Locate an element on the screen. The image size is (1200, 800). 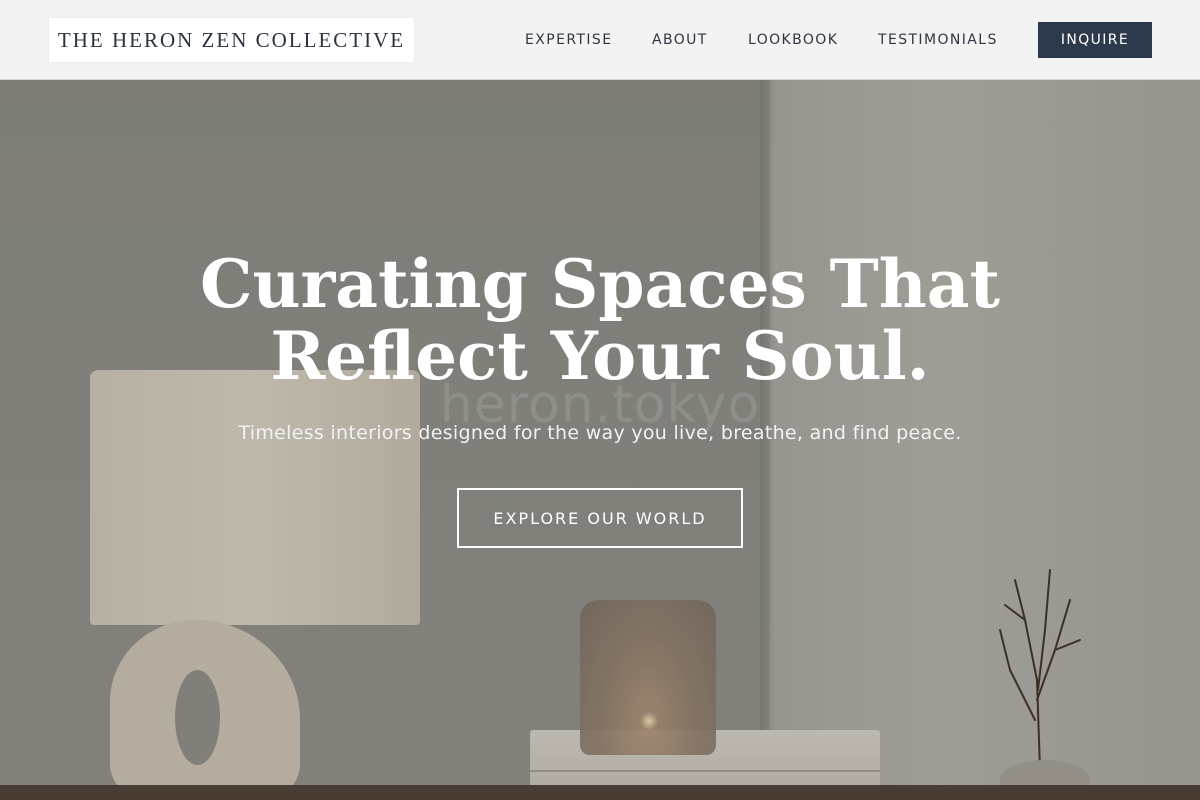
logo: THE HERON ZEN COLLECTIVE is located at coordinates (231, 40).